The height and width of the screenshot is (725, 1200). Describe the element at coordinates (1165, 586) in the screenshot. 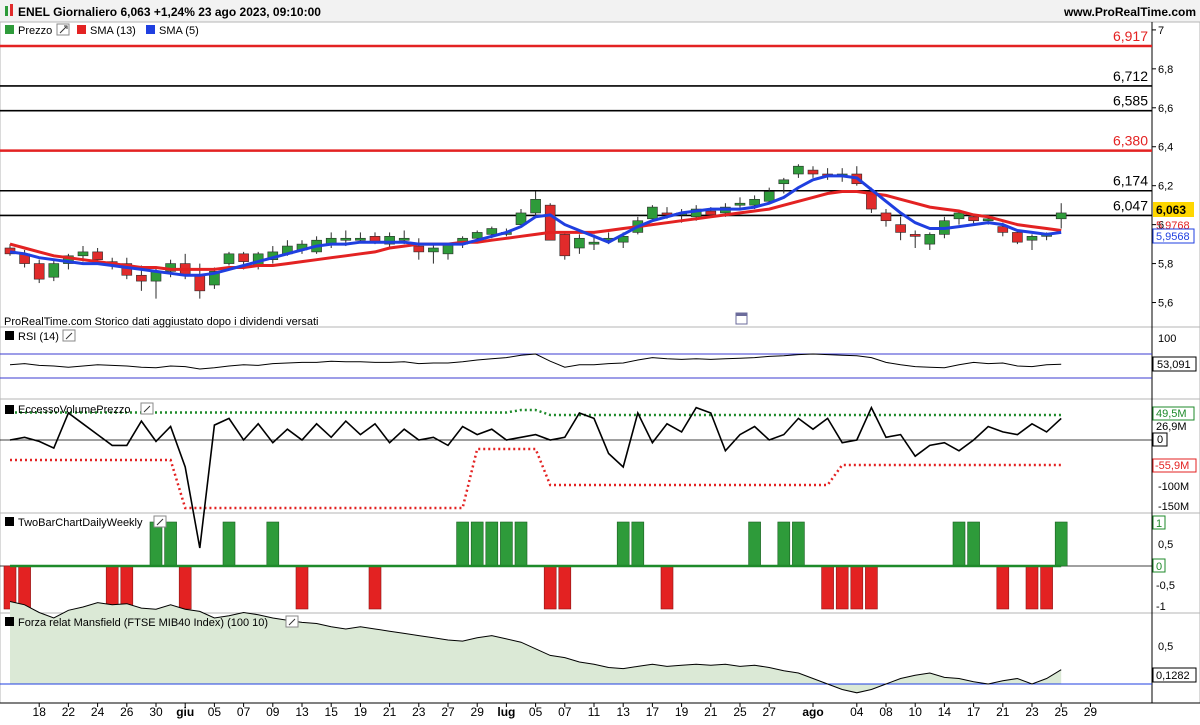

I see `twobar-tick-m05: -0,5` at that location.